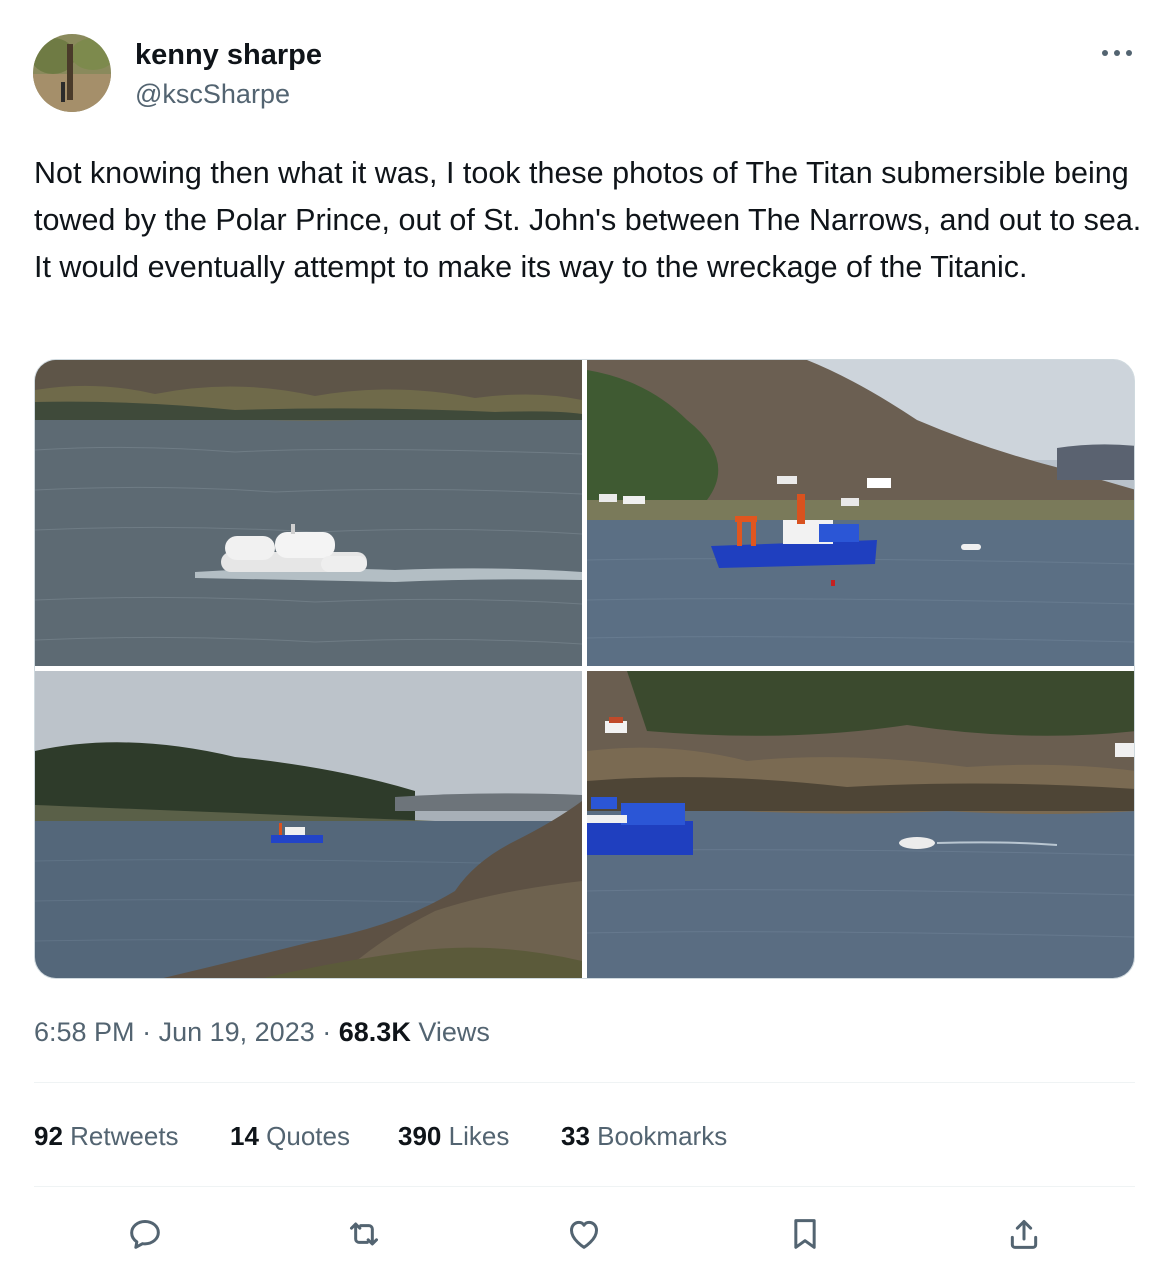 Image resolution: width=1165 pixels, height=1276 pixels. I want to click on retweet-button, so click(364, 1234).